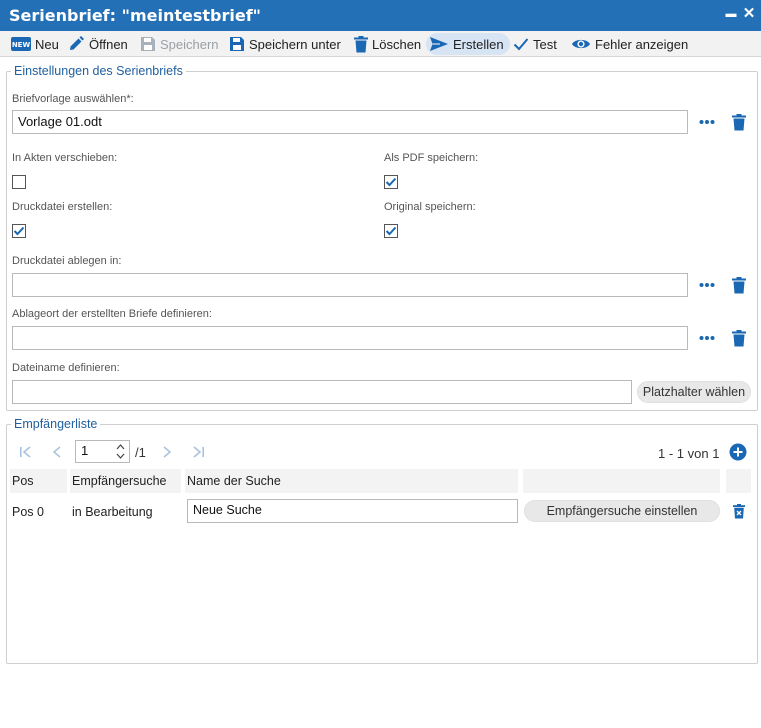  I want to click on in-akten-checkbox, so click(19, 182).